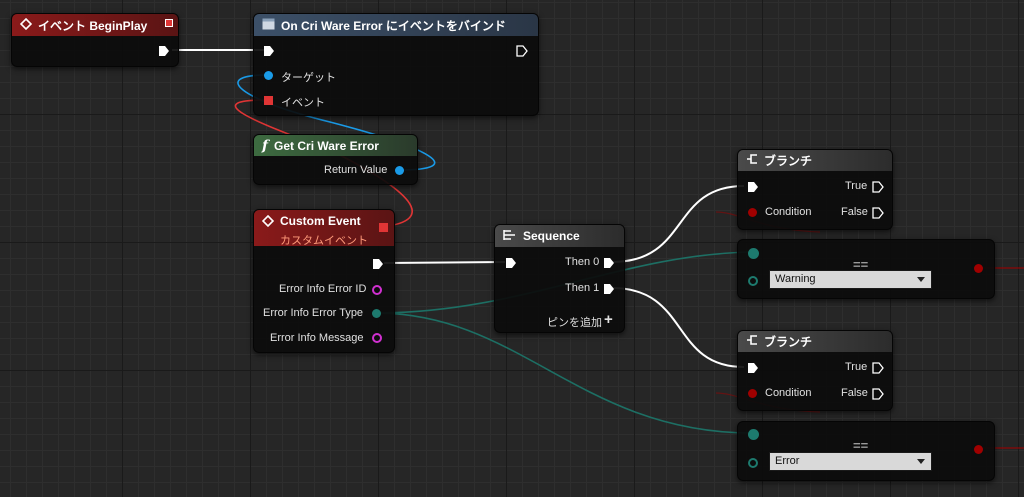  Describe the element at coordinates (320, 221) in the screenshot. I see `node-title: Custom Event` at that location.